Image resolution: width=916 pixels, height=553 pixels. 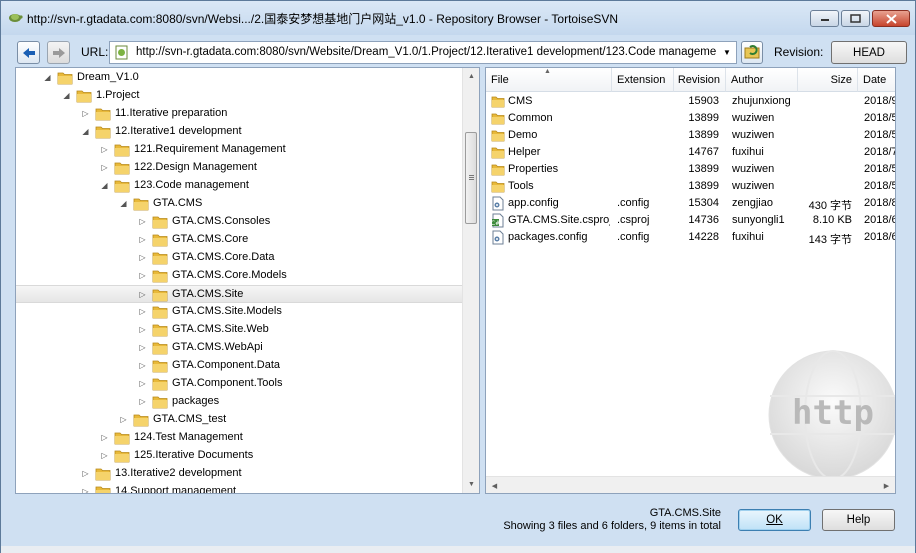 I want to click on tree-item: ▷ GTA.CMS.Core, so click(x=239, y=240).